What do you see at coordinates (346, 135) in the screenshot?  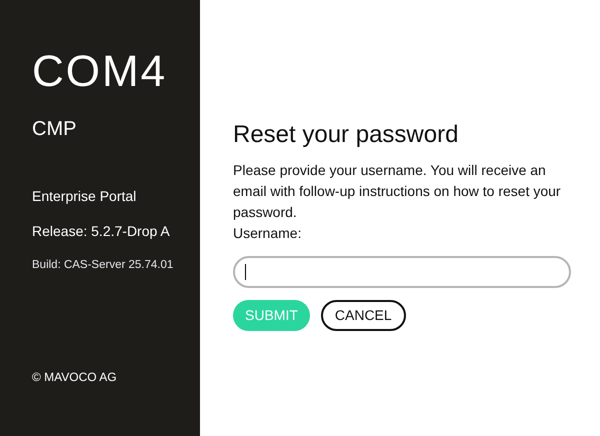 I see `page-title: Reset your password` at bounding box center [346, 135].